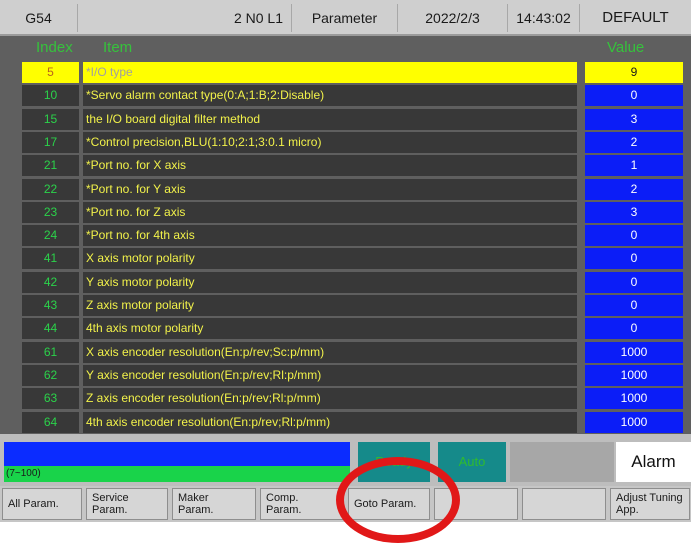  Describe the element at coordinates (330, 72) in the screenshot. I see `param-item: *I/O type` at that location.